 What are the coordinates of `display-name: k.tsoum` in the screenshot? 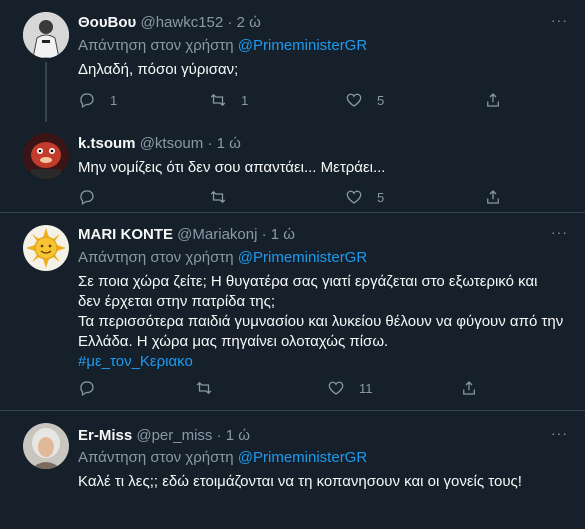 It's located at (107, 143).